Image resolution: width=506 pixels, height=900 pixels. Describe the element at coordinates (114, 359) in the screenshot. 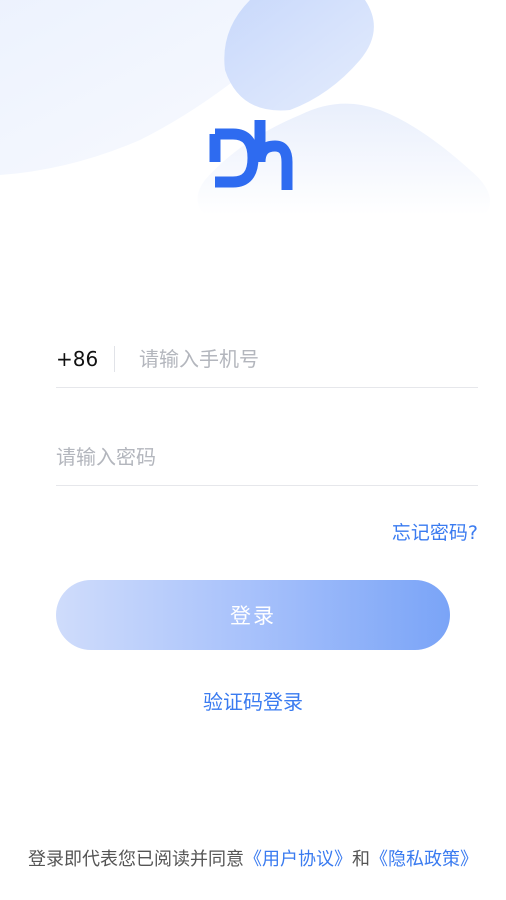

I see `vertical-divider` at that location.